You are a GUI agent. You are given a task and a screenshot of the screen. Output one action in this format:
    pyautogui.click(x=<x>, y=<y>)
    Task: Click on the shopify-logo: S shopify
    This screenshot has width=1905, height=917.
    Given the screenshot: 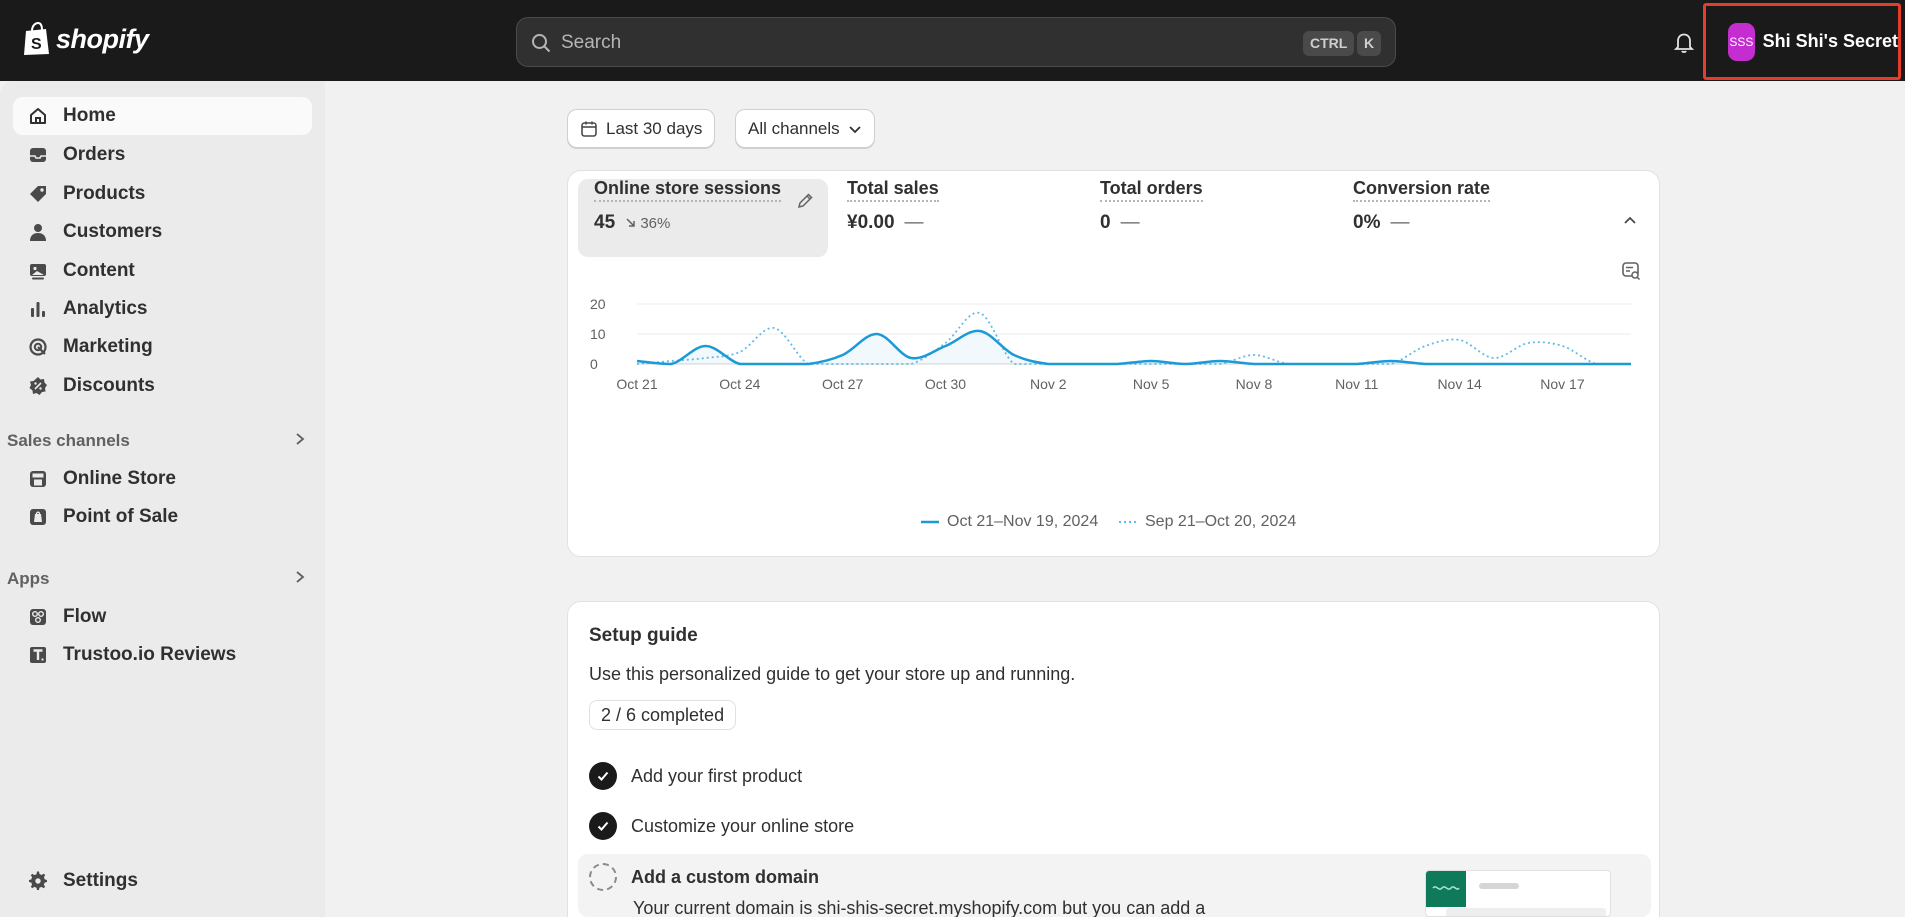 What is the action you would take?
    pyautogui.click(x=85, y=39)
    